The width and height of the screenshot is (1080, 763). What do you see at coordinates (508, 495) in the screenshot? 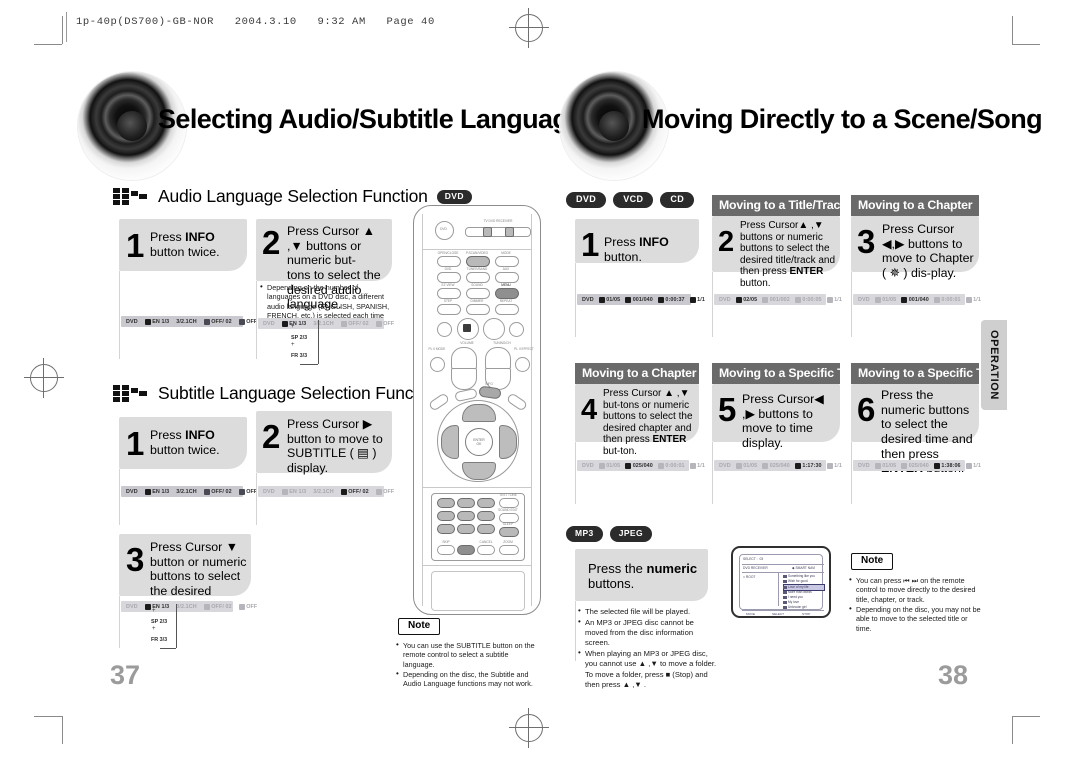
I see `keypad-extra-label-1: TEST TONE` at bounding box center [508, 495].